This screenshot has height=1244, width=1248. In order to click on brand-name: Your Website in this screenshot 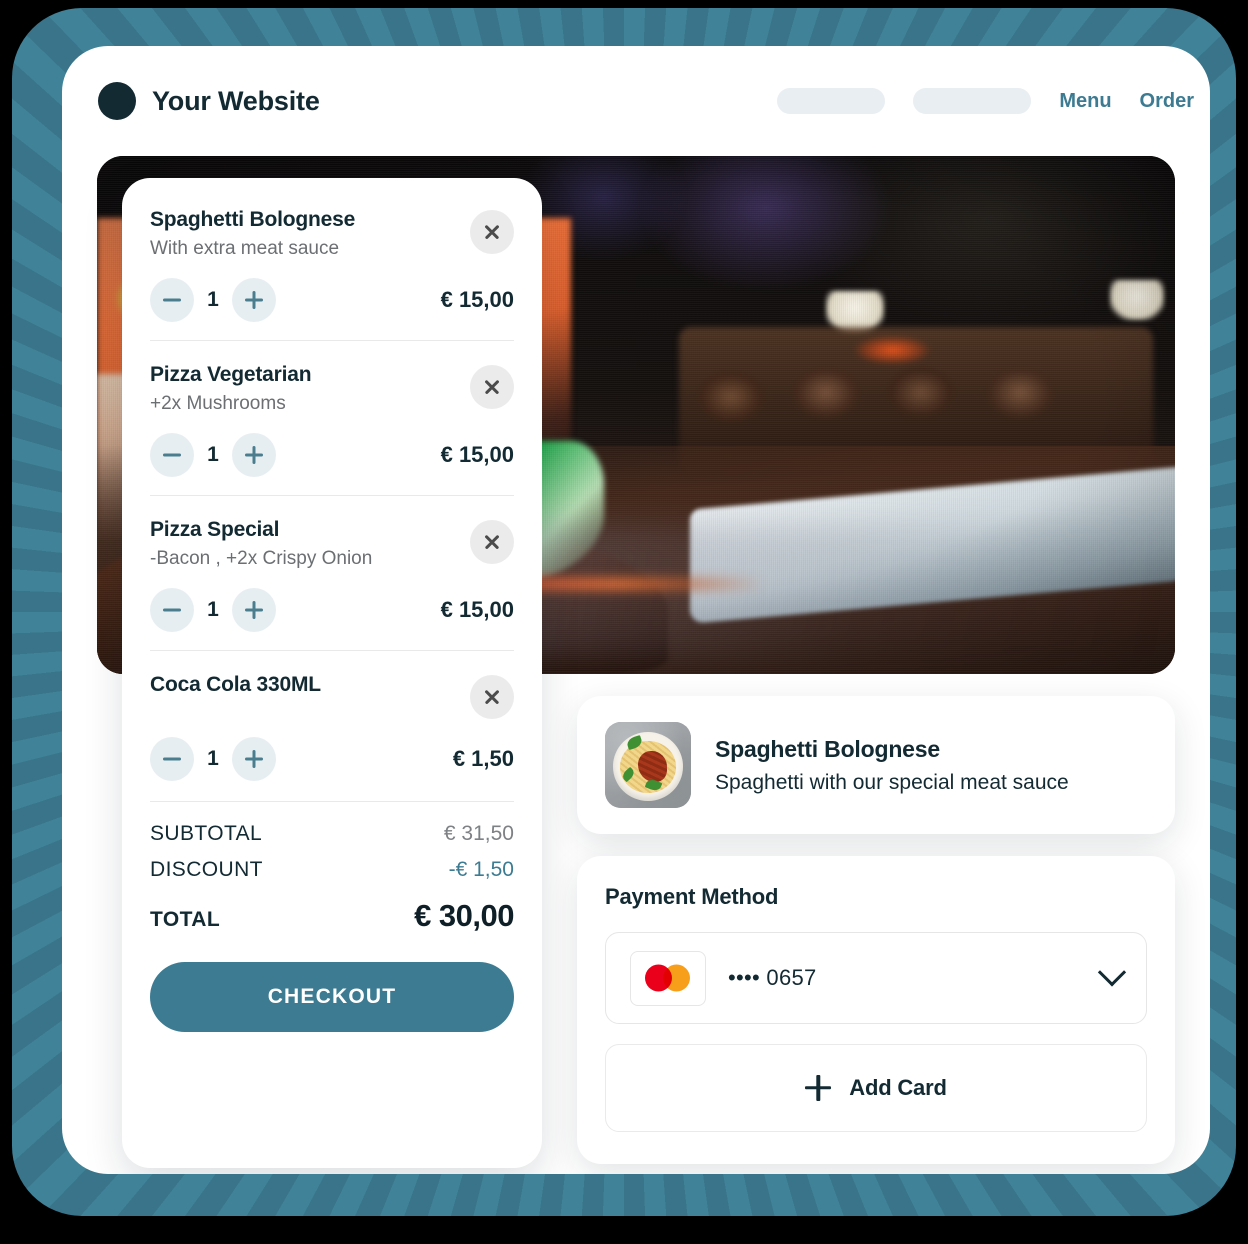, I will do `click(236, 100)`.